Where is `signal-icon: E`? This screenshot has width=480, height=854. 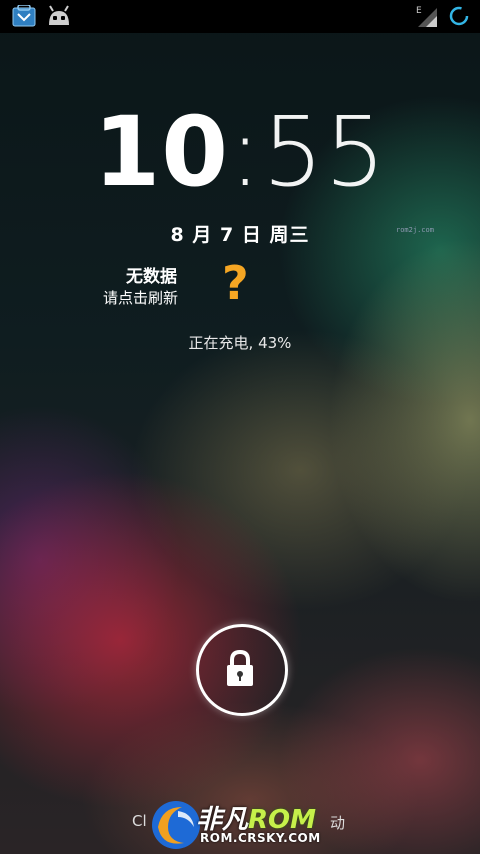
signal-icon: E is located at coordinates (426, 16).